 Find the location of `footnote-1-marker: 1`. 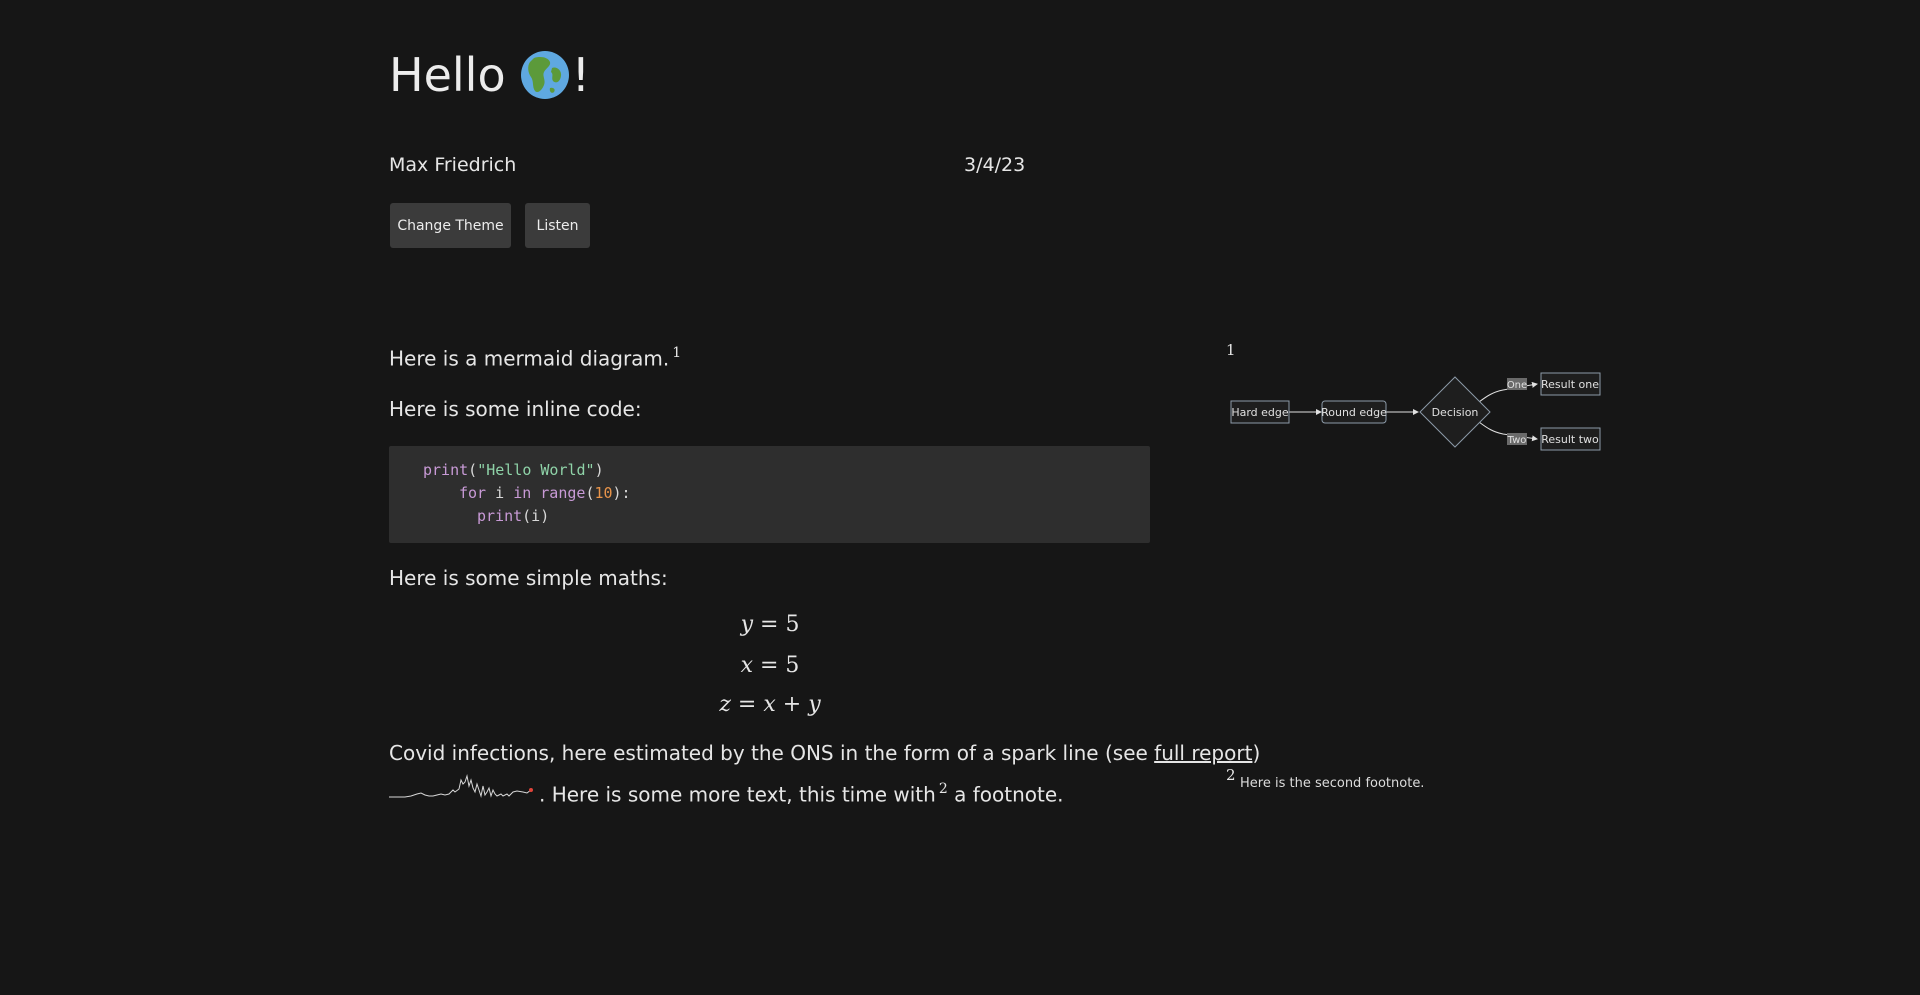

footnote-1-marker: 1 is located at coordinates (676, 353).